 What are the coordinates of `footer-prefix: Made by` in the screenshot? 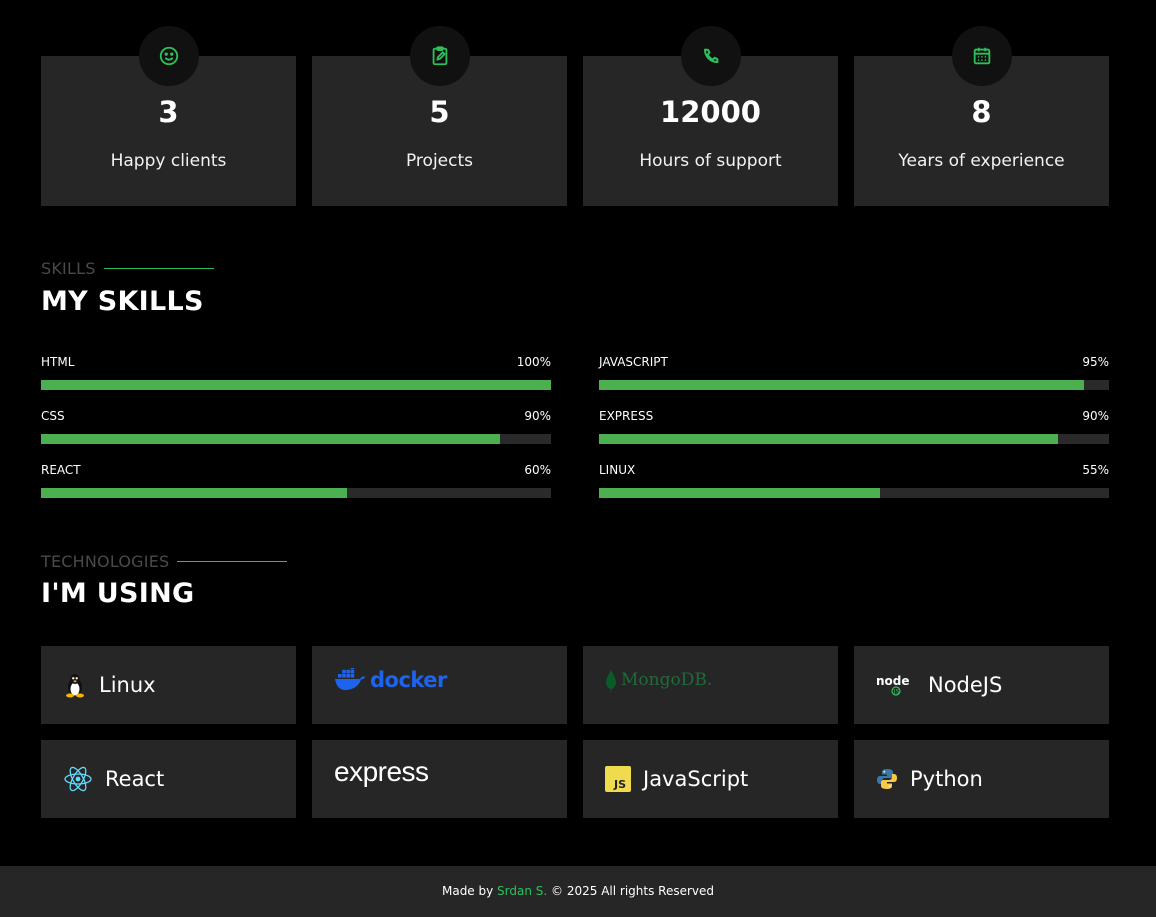 It's located at (469, 891).